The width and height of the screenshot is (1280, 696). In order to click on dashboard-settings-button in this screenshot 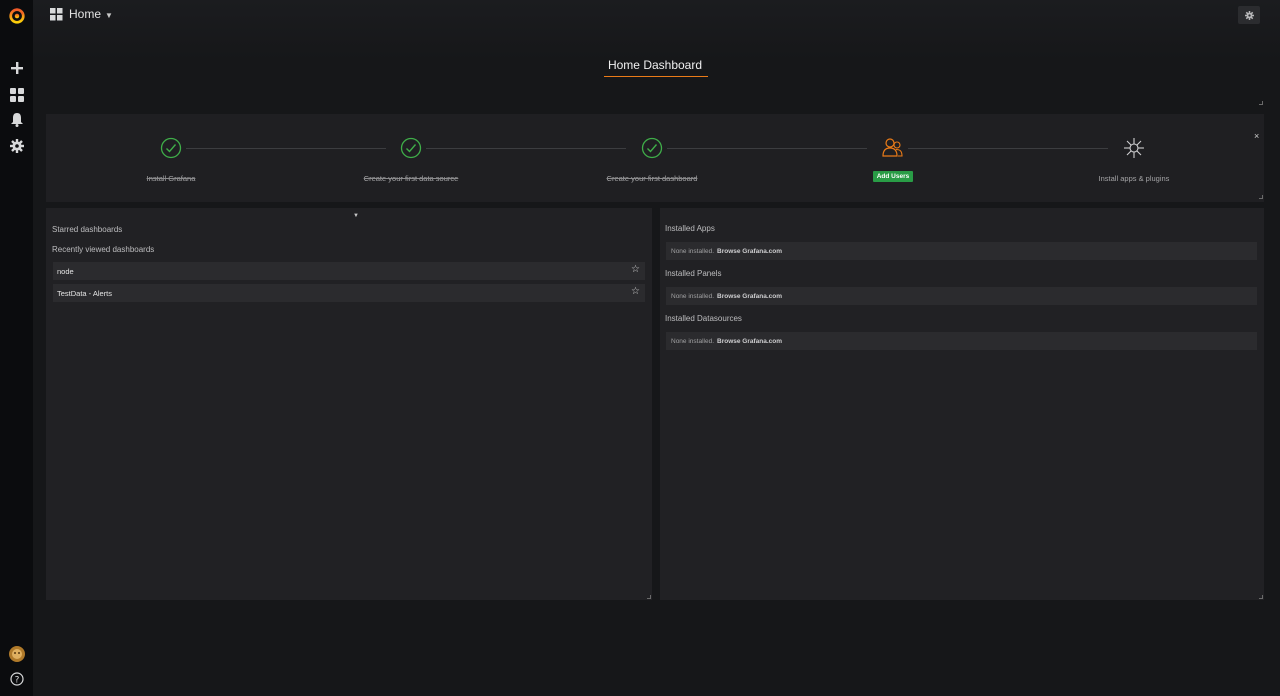, I will do `click(1249, 15)`.